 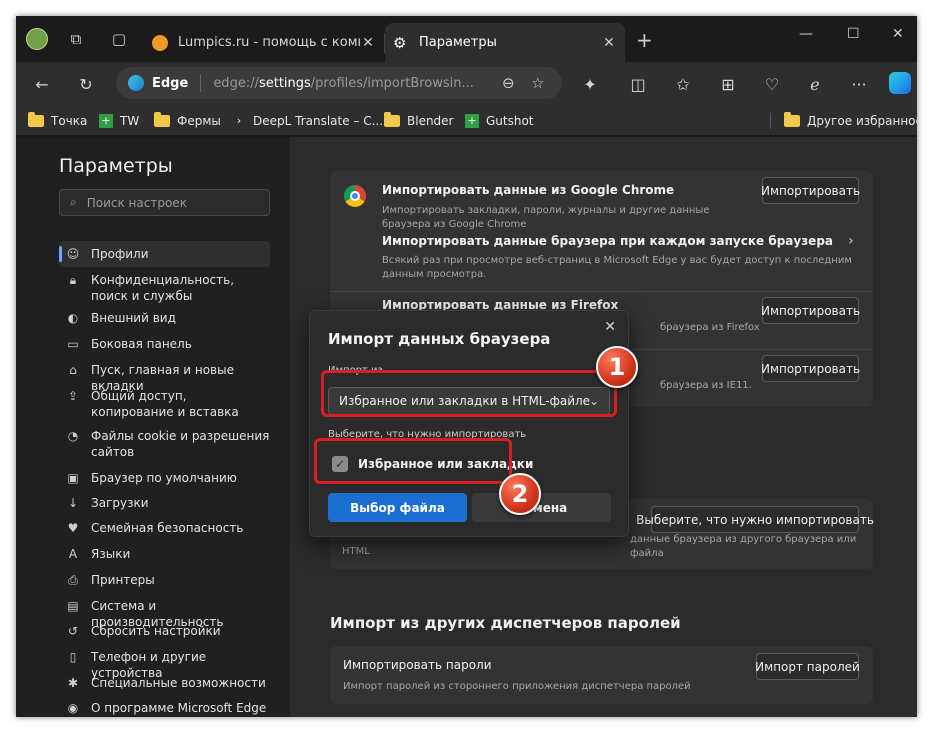 What do you see at coordinates (73, 254) in the screenshot?
I see `profile-icon: ☺` at bounding box center [73, 254].